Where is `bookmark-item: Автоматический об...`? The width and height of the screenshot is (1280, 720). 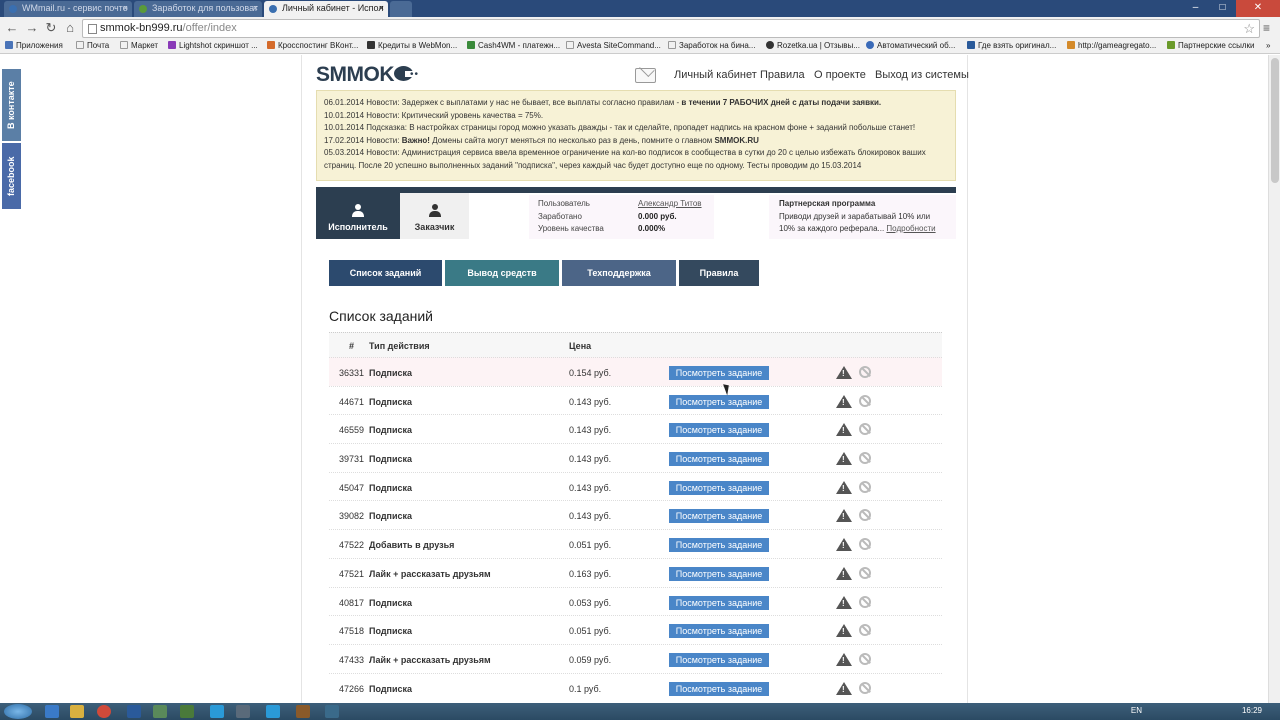 bookmark-item: Автоматический об... is located at coordinates (910, 45).